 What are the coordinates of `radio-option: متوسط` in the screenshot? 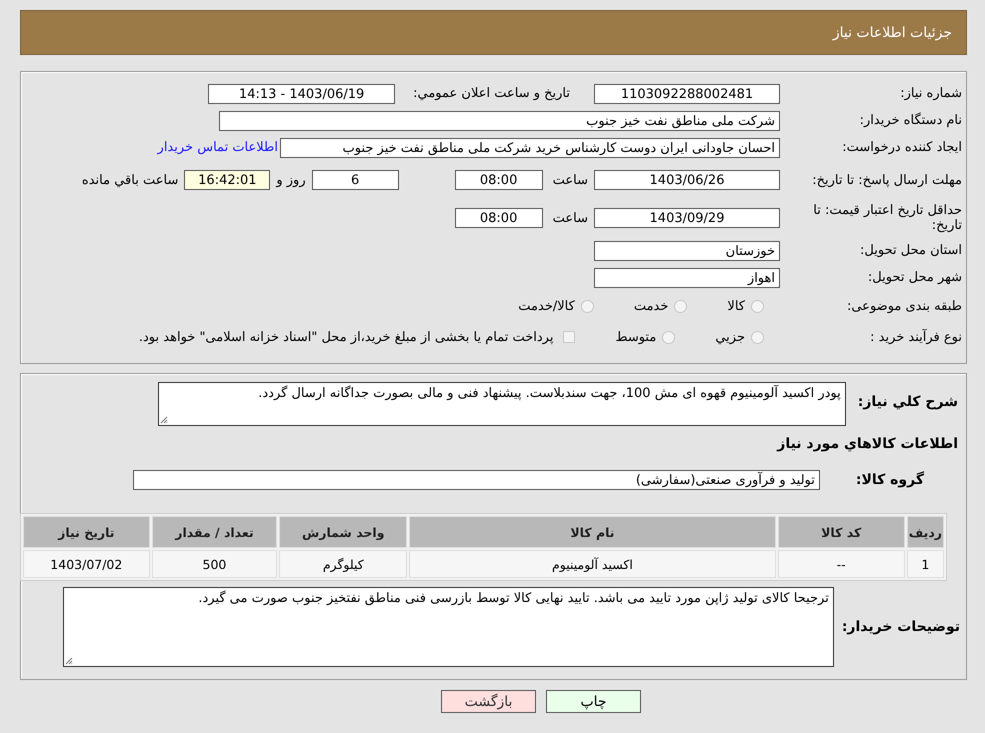 It's located at (645, 337).